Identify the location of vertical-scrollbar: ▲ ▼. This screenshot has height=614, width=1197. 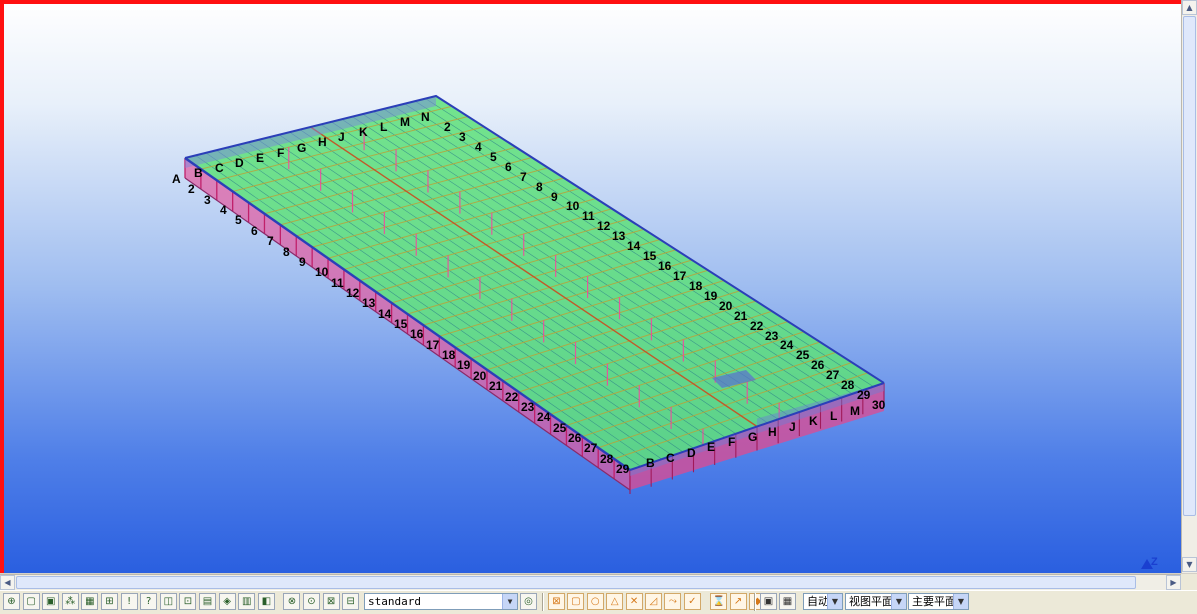
(1189, 286).